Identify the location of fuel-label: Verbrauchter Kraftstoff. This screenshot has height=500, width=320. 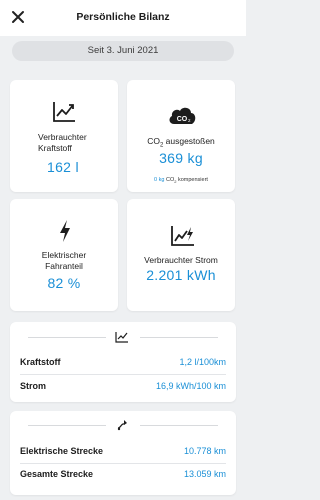
(62, 142).